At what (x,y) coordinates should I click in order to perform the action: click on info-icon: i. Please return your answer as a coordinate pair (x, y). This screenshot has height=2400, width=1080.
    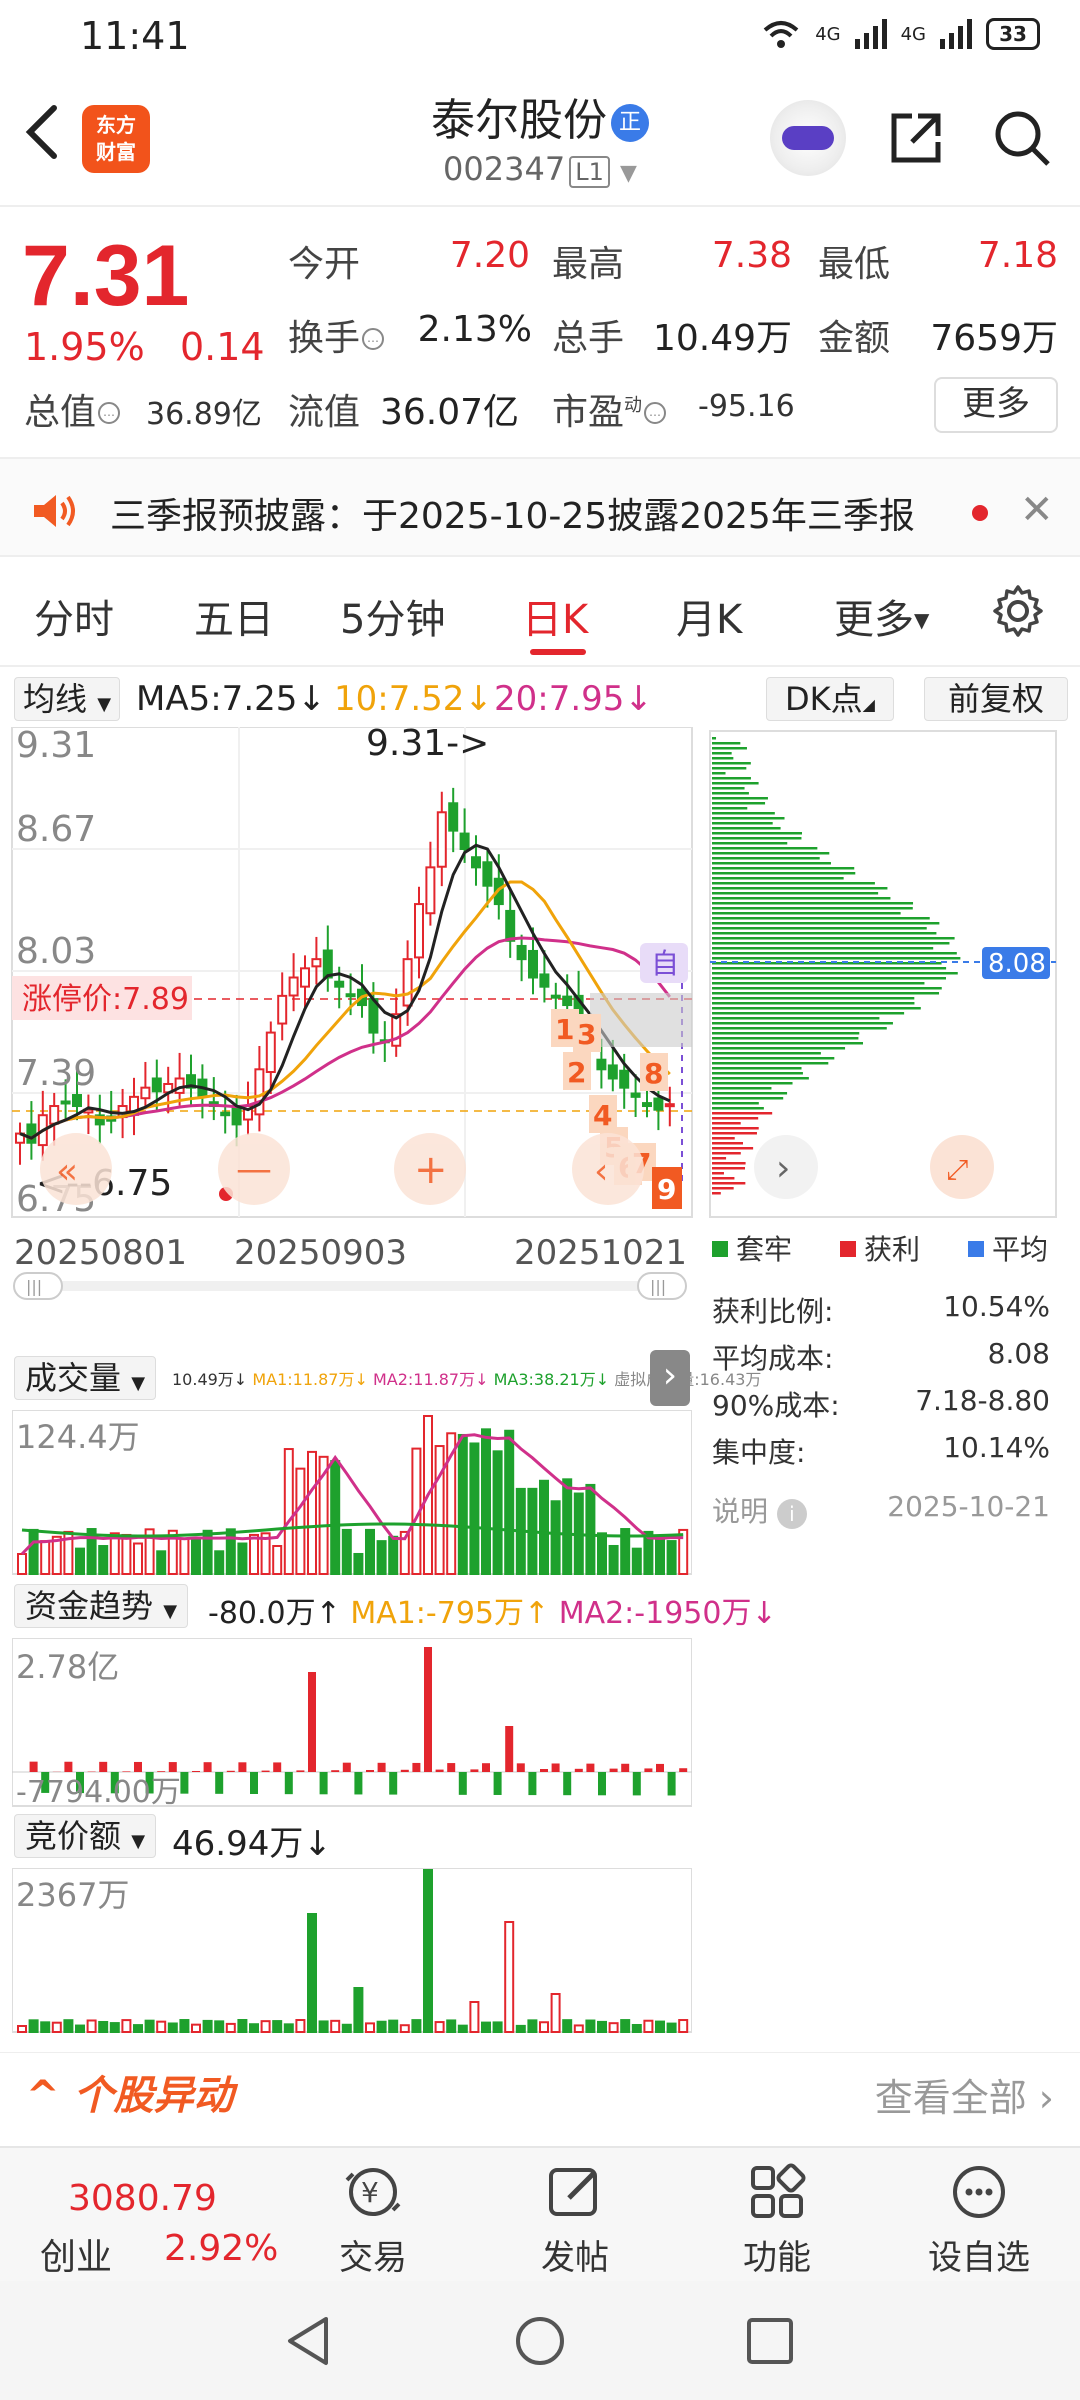
    Looking at the image, I should click on (791, 1514).